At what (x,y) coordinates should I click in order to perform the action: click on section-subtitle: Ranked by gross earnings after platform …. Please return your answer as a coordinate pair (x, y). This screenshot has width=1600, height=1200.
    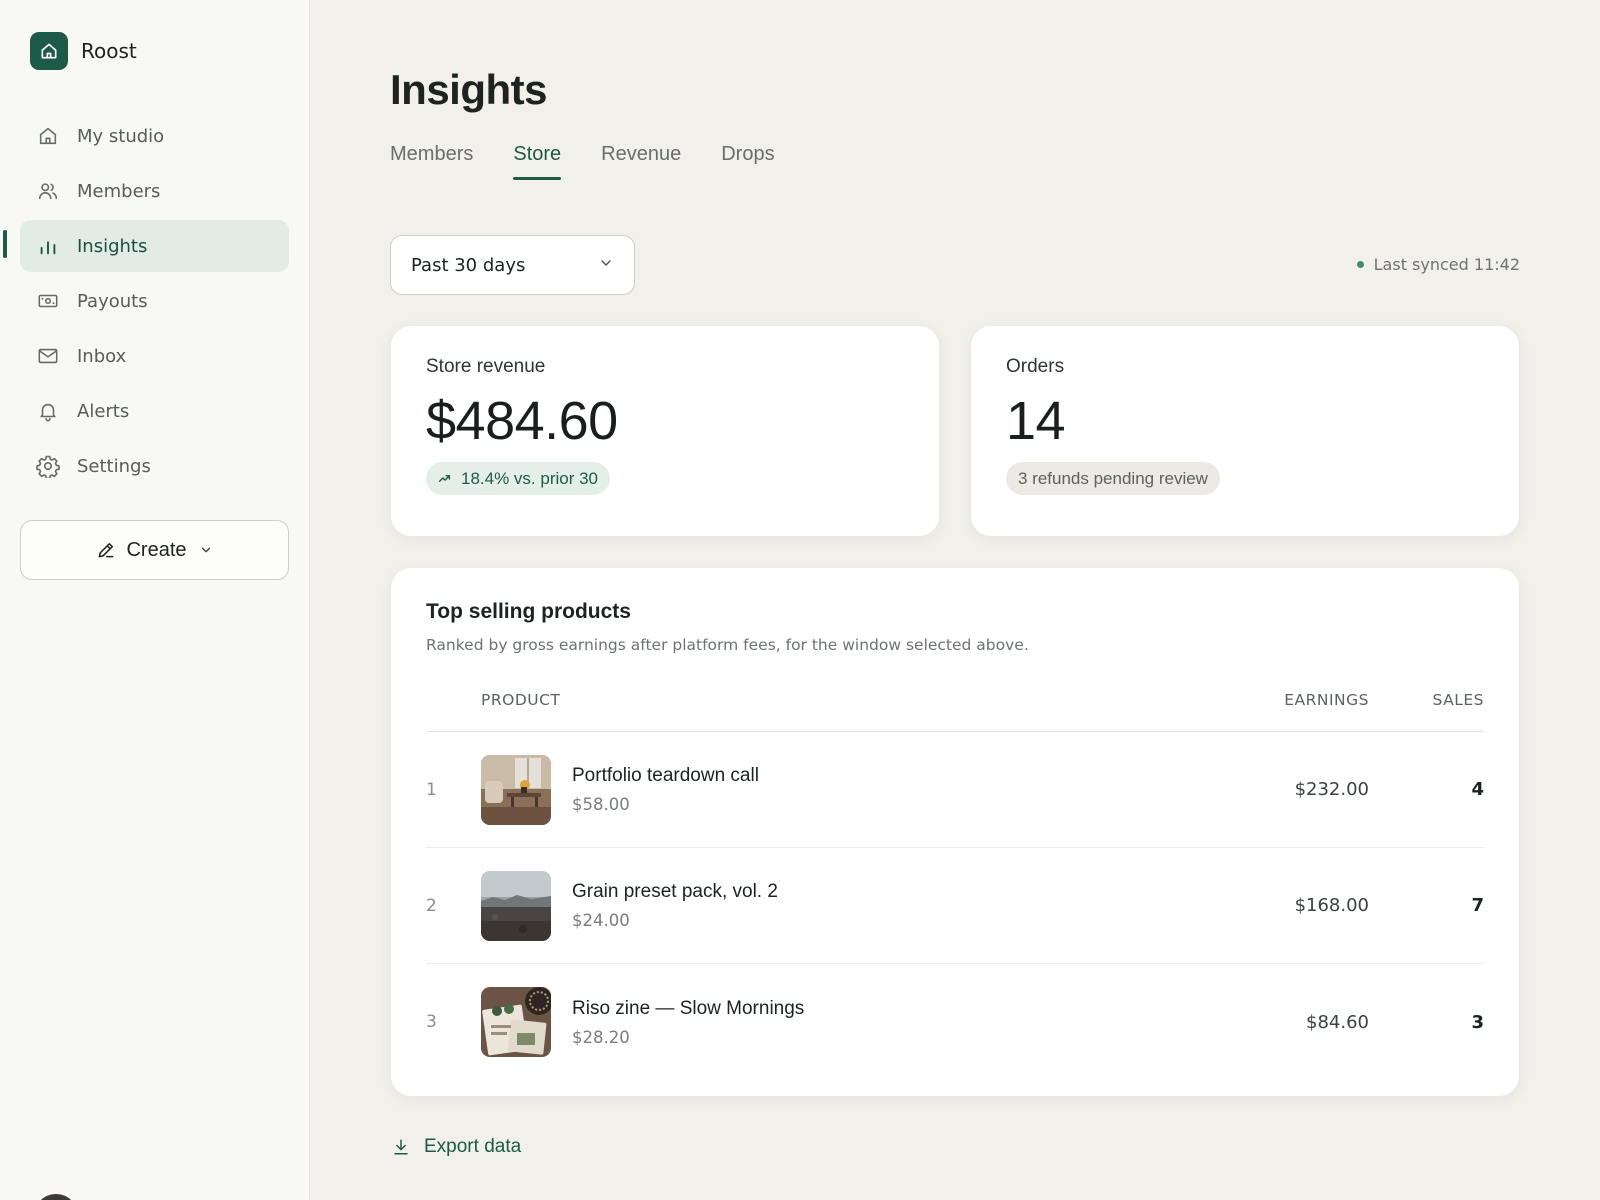
    Looking at the image, I should click on (727, 645).